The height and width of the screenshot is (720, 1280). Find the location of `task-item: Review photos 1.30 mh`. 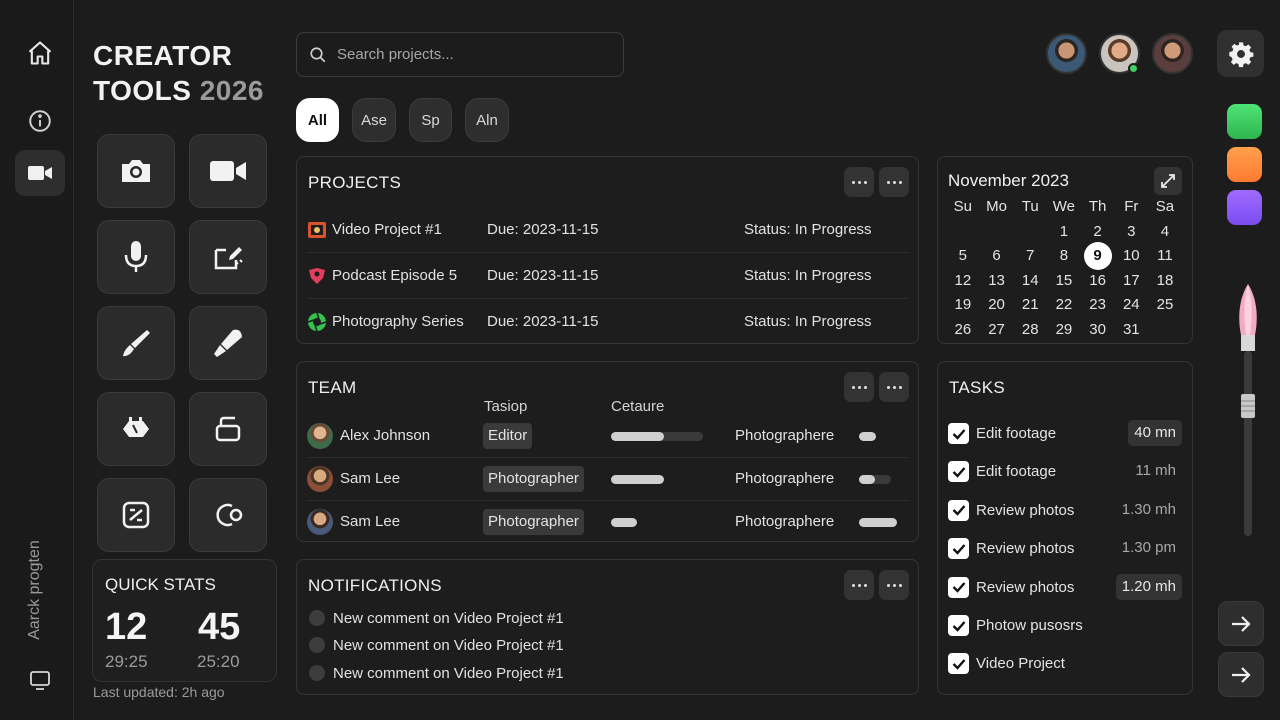

task-item: Review photos 1.30 mh is located at coordinates (1065, 512).